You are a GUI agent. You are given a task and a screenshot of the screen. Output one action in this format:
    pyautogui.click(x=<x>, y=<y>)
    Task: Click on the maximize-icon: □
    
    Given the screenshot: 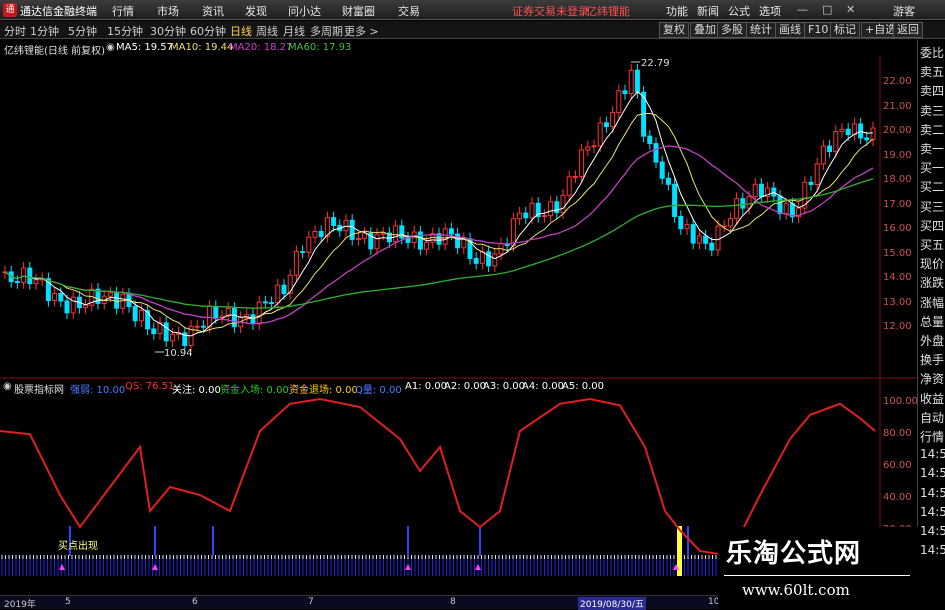 What is the action you would take?
    pyautogui.click(x=827, y=9)
    